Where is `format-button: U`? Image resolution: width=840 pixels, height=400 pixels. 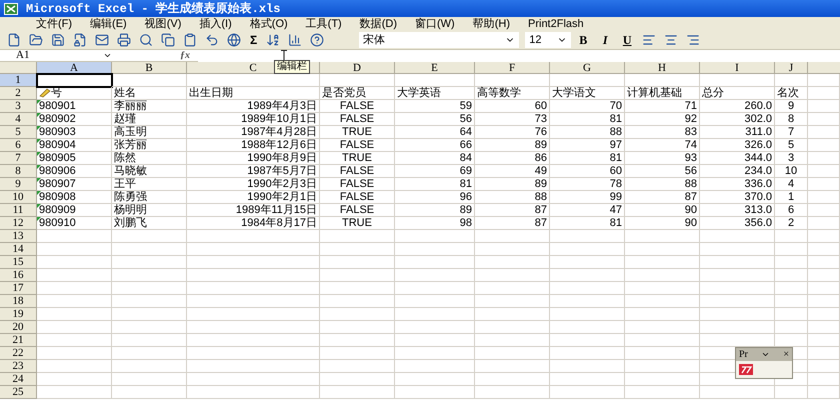 format-button: U is located at coordinates (627, 40).